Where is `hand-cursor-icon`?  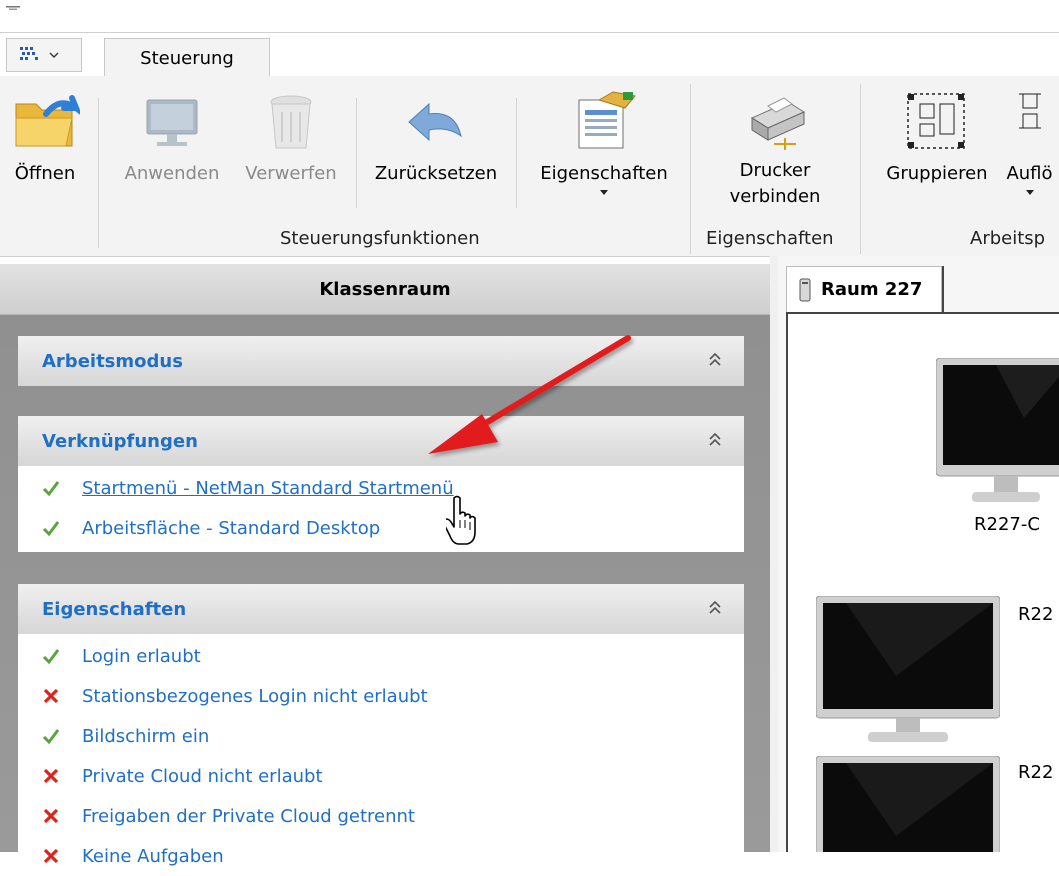
hand-cursor-icon is located at coordinates (461, 520).